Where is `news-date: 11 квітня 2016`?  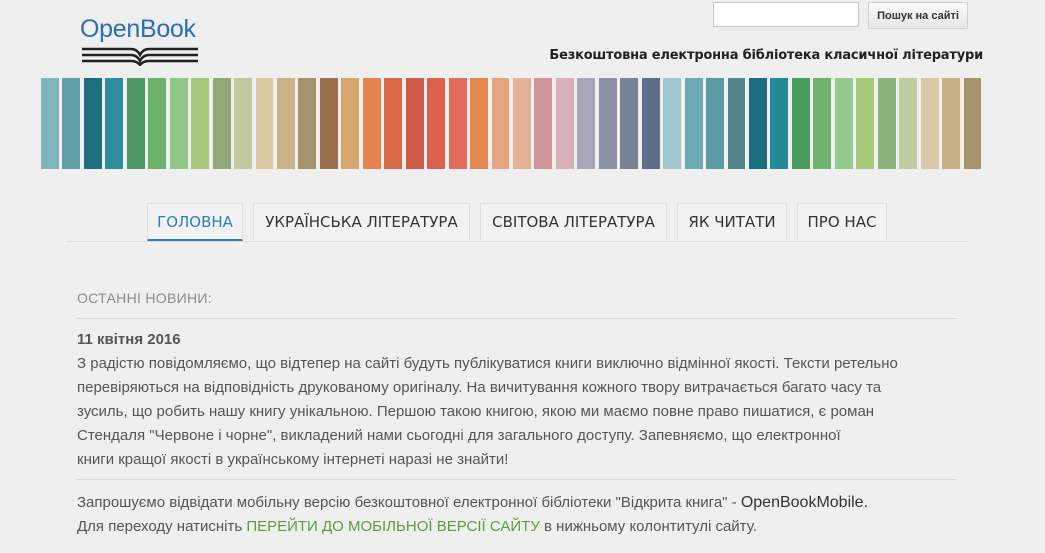
news-date: 11 квітня 2016 is located at coordinates (129, 339).